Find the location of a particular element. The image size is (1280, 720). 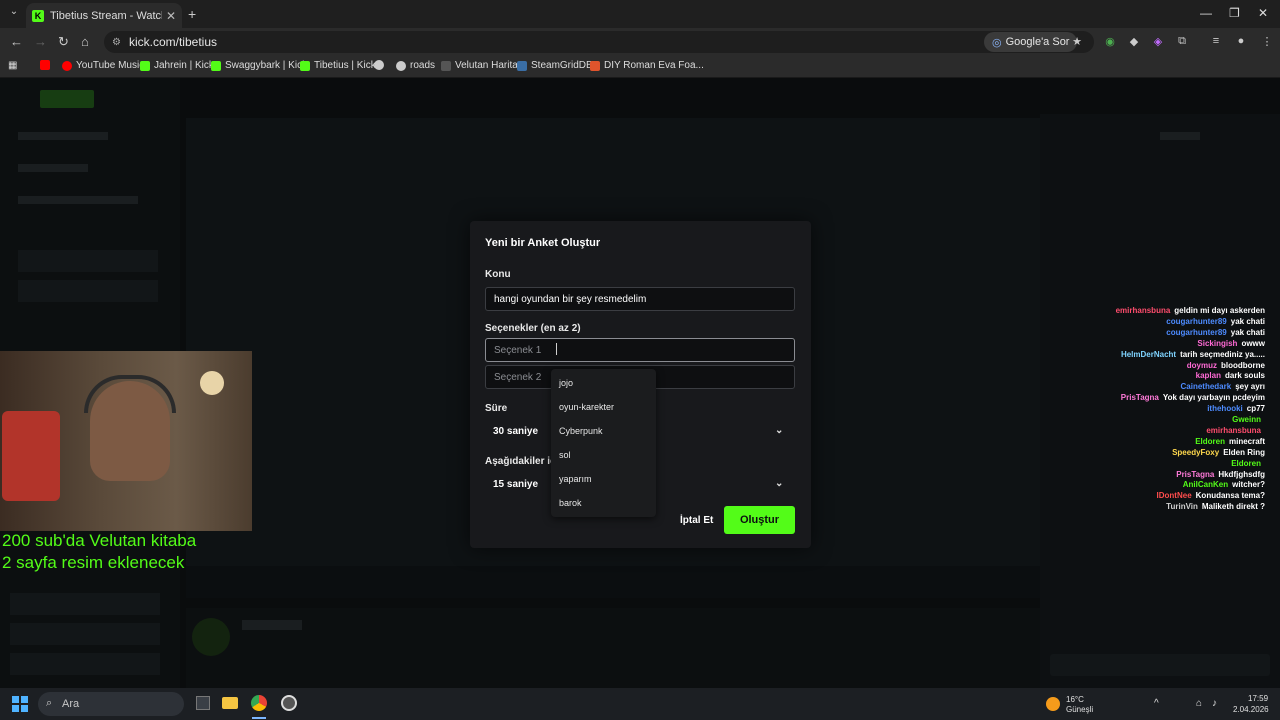

cancel-button: İptal Et is located at coordinates (696, 520).